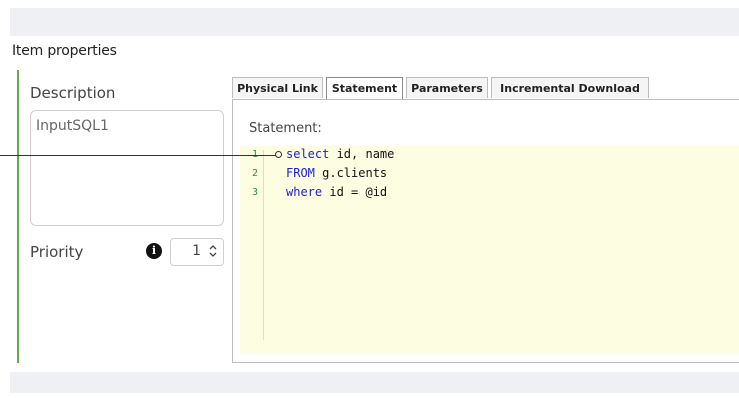 The width and height of the screenshot is (739, 398). What do you see at coordinates (73, 93) in the screenshot?
I see `description-label: Description` at bounding box center [73, 93].